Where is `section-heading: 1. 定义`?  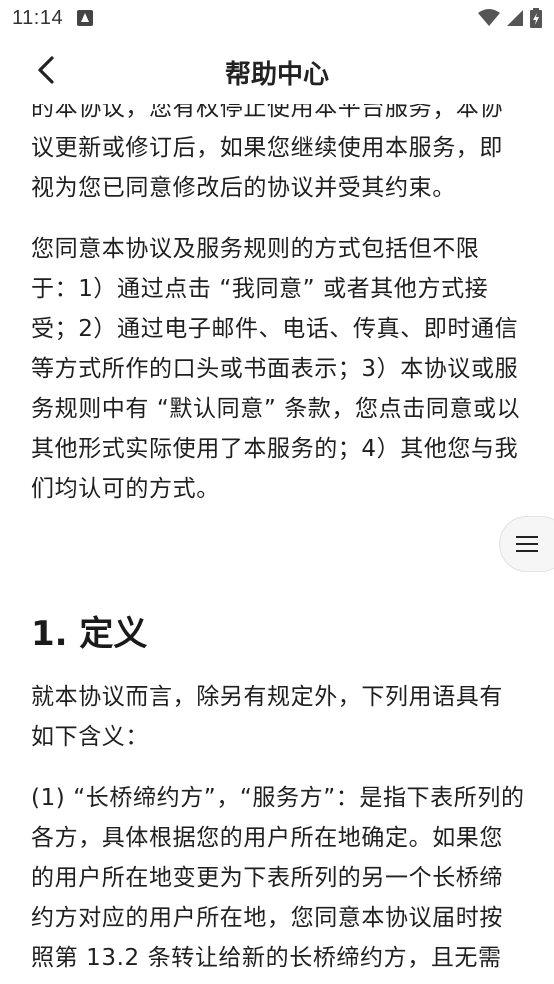 section-heading: 1. 定义 is located at coordinates (89, 634).